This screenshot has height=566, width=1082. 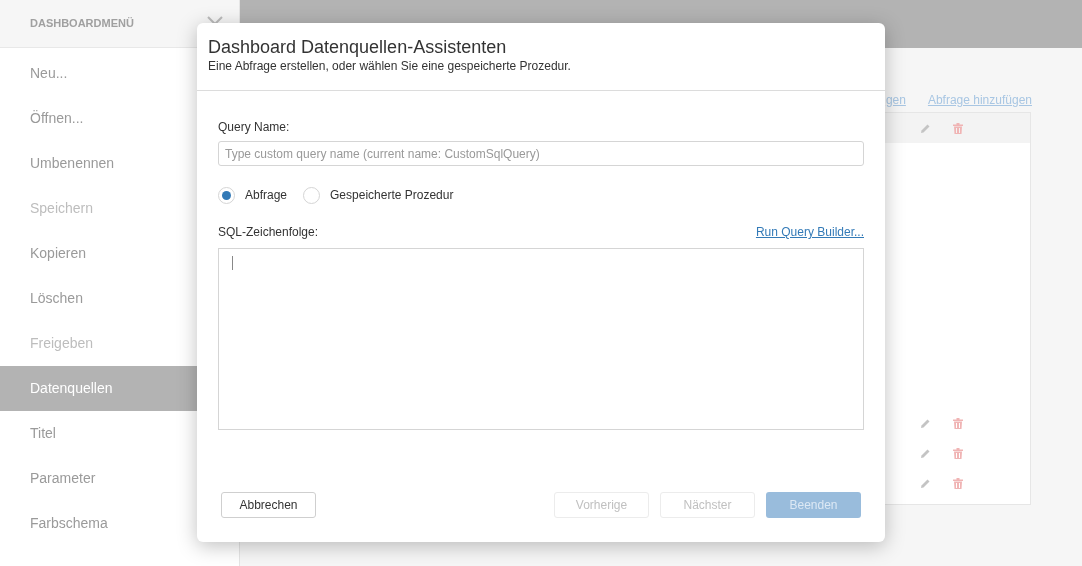 I want to click on query-name-field: Type custom query name (current name: CustomSqlQuery), so click(x=541, y=153).